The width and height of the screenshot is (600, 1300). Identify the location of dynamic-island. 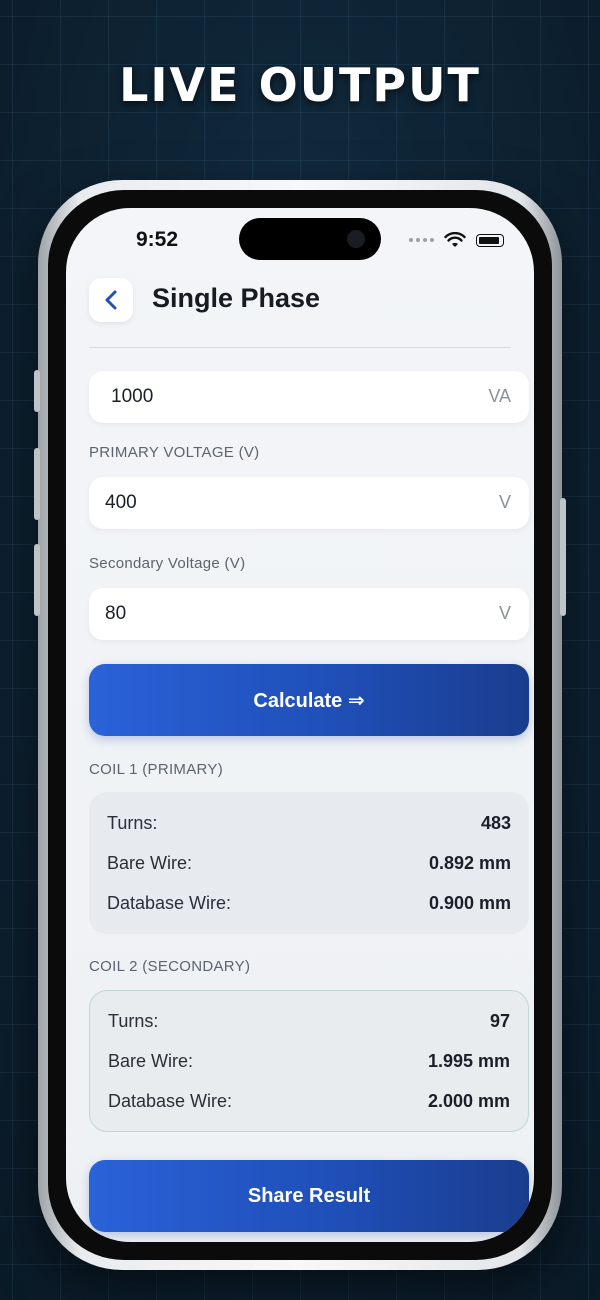
(310, 239).